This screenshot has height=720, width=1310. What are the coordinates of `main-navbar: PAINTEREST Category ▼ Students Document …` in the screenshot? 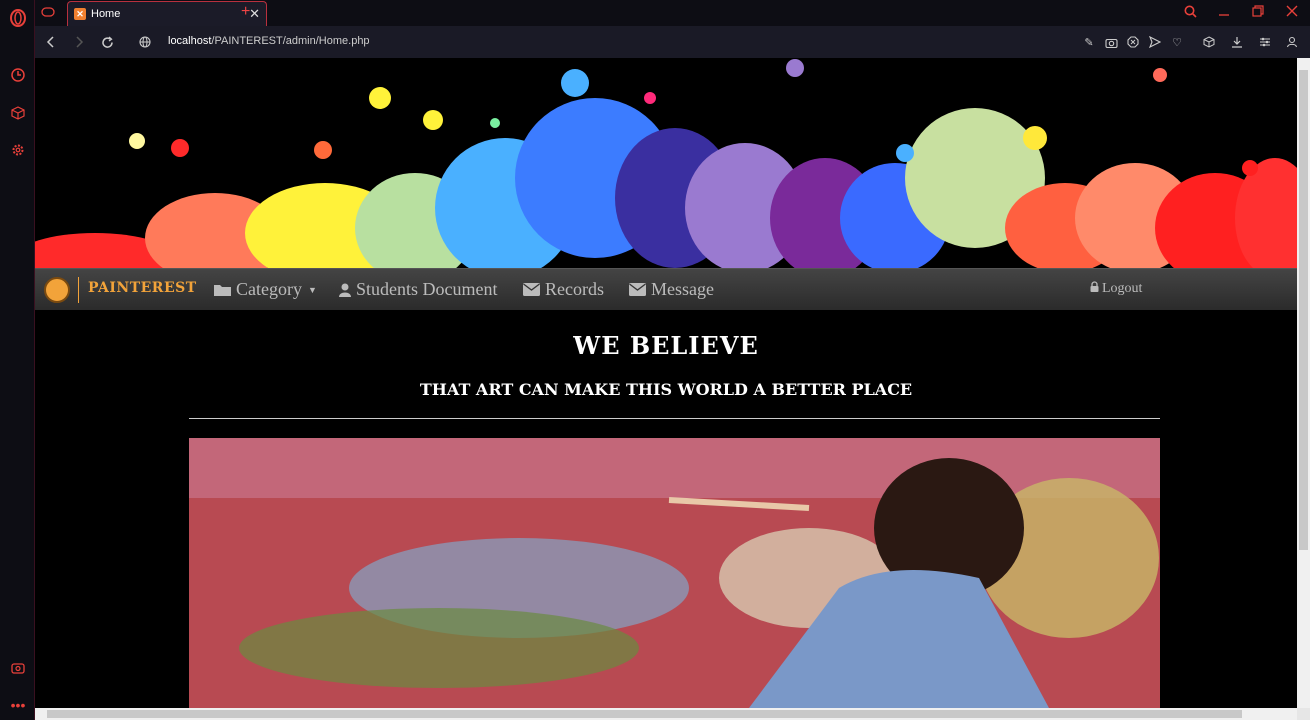 It's located at (666, 289).